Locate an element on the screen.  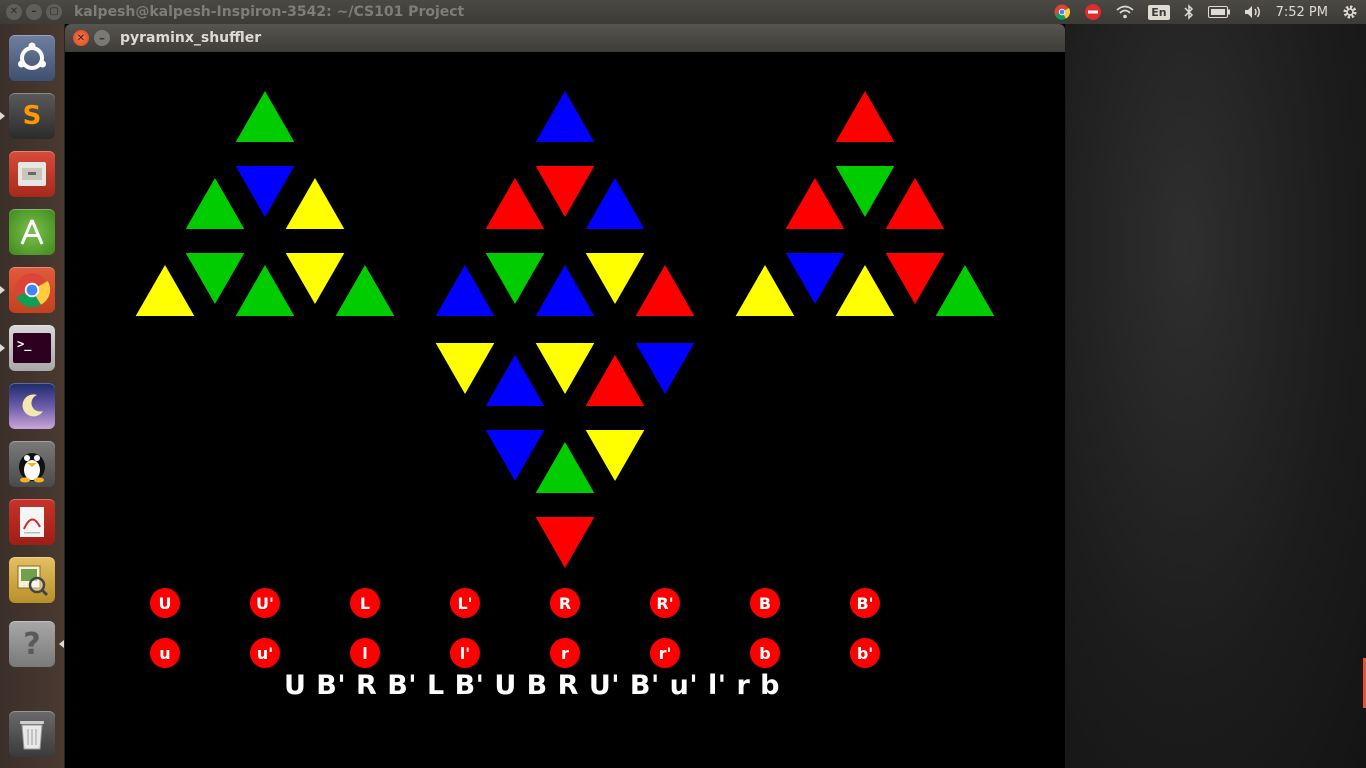
files-icon is located at coordinates (32, 174).